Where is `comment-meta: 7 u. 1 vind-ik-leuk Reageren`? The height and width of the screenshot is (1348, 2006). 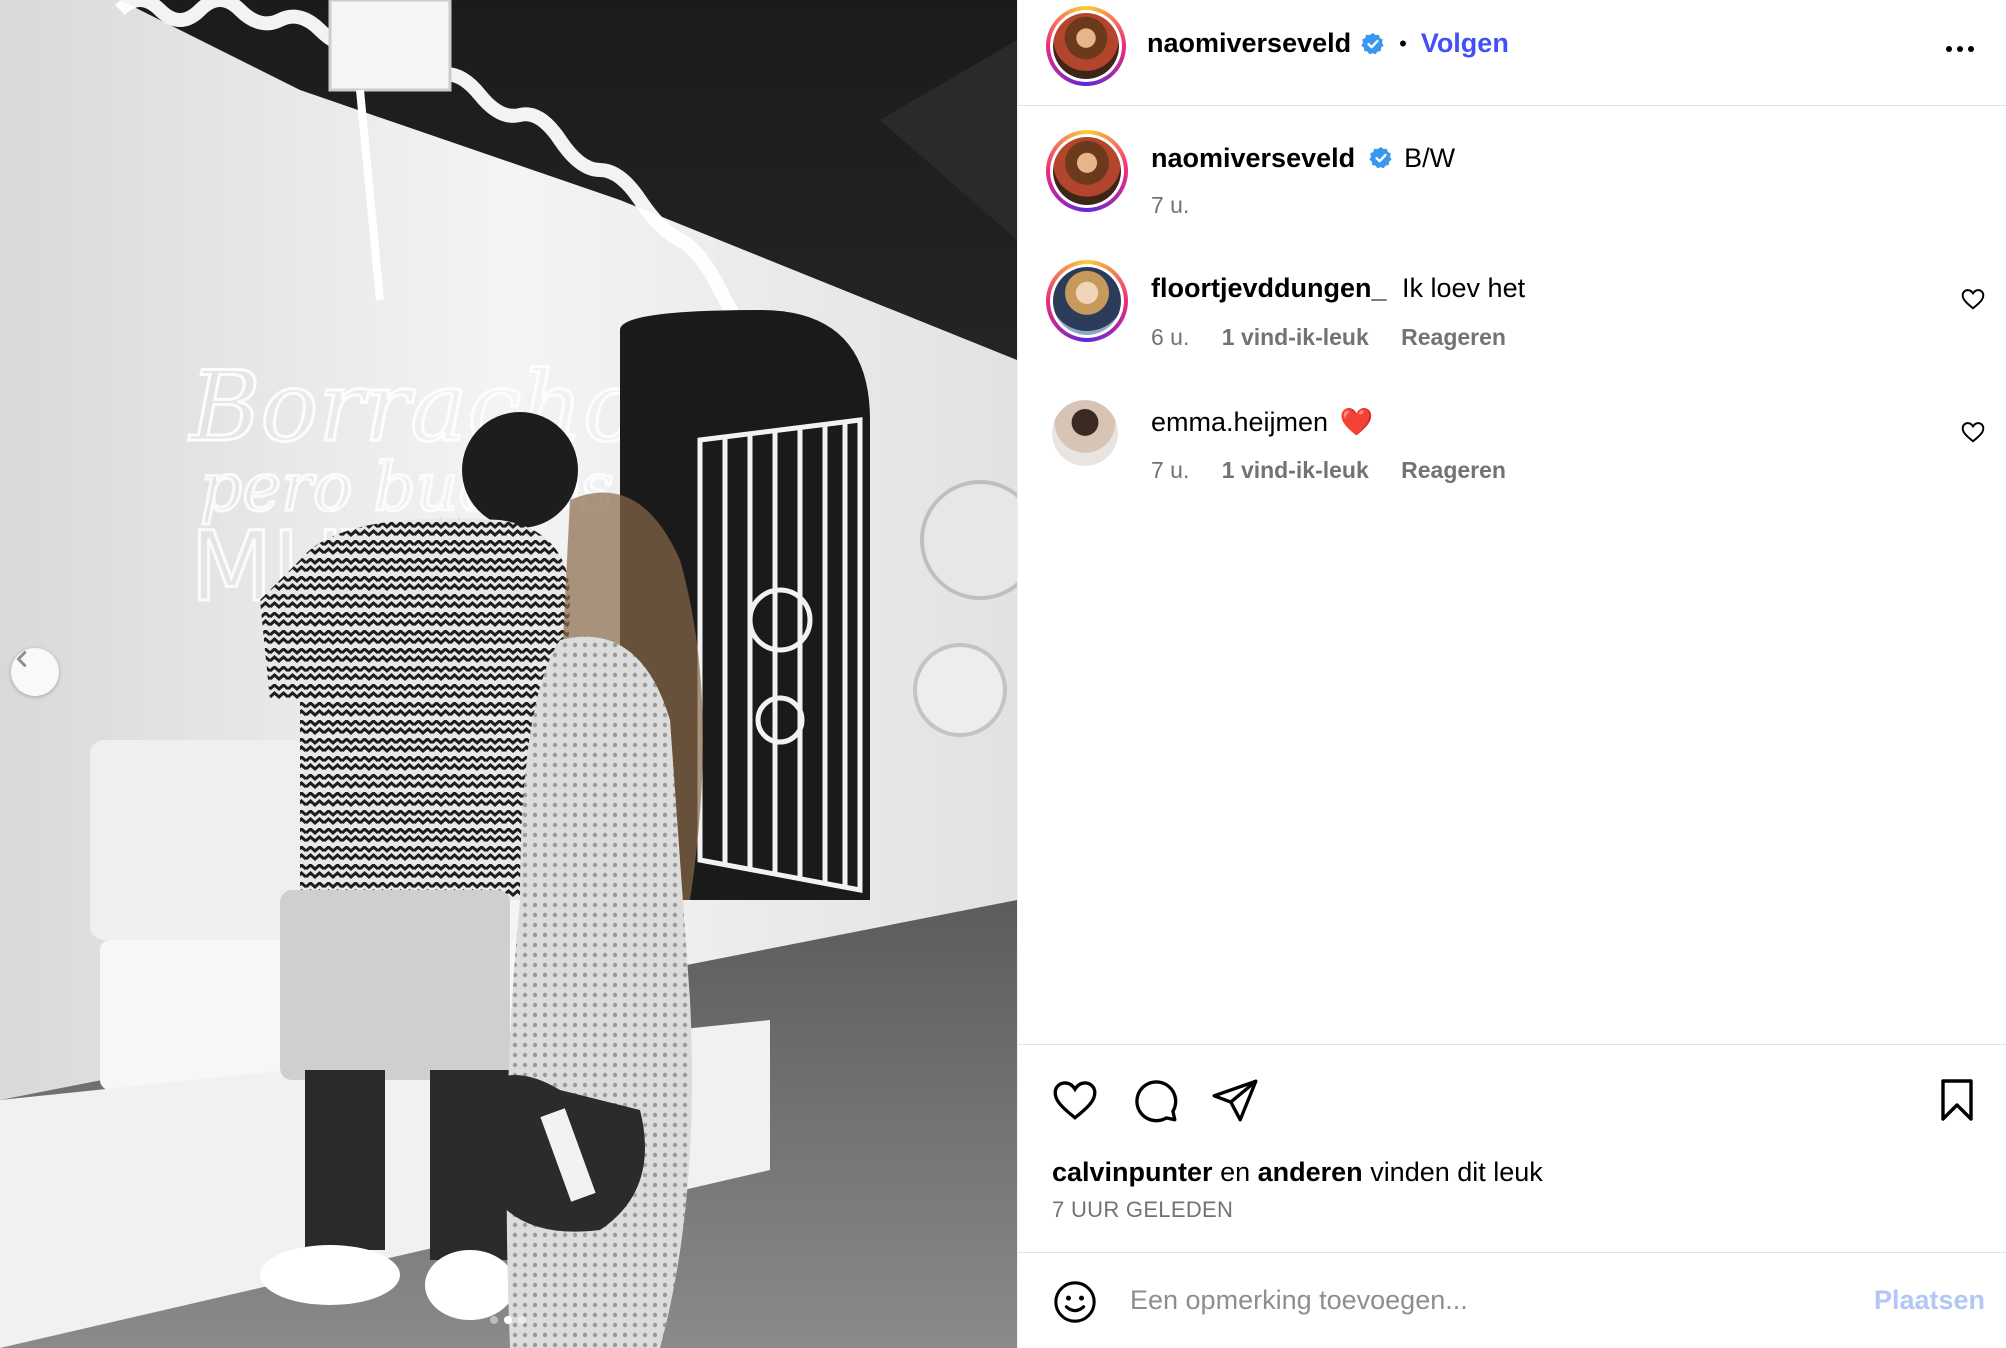
comment-meta: 7 u. 1 vind-ik-leuk Reageren is located at coordinates (1328, 470).